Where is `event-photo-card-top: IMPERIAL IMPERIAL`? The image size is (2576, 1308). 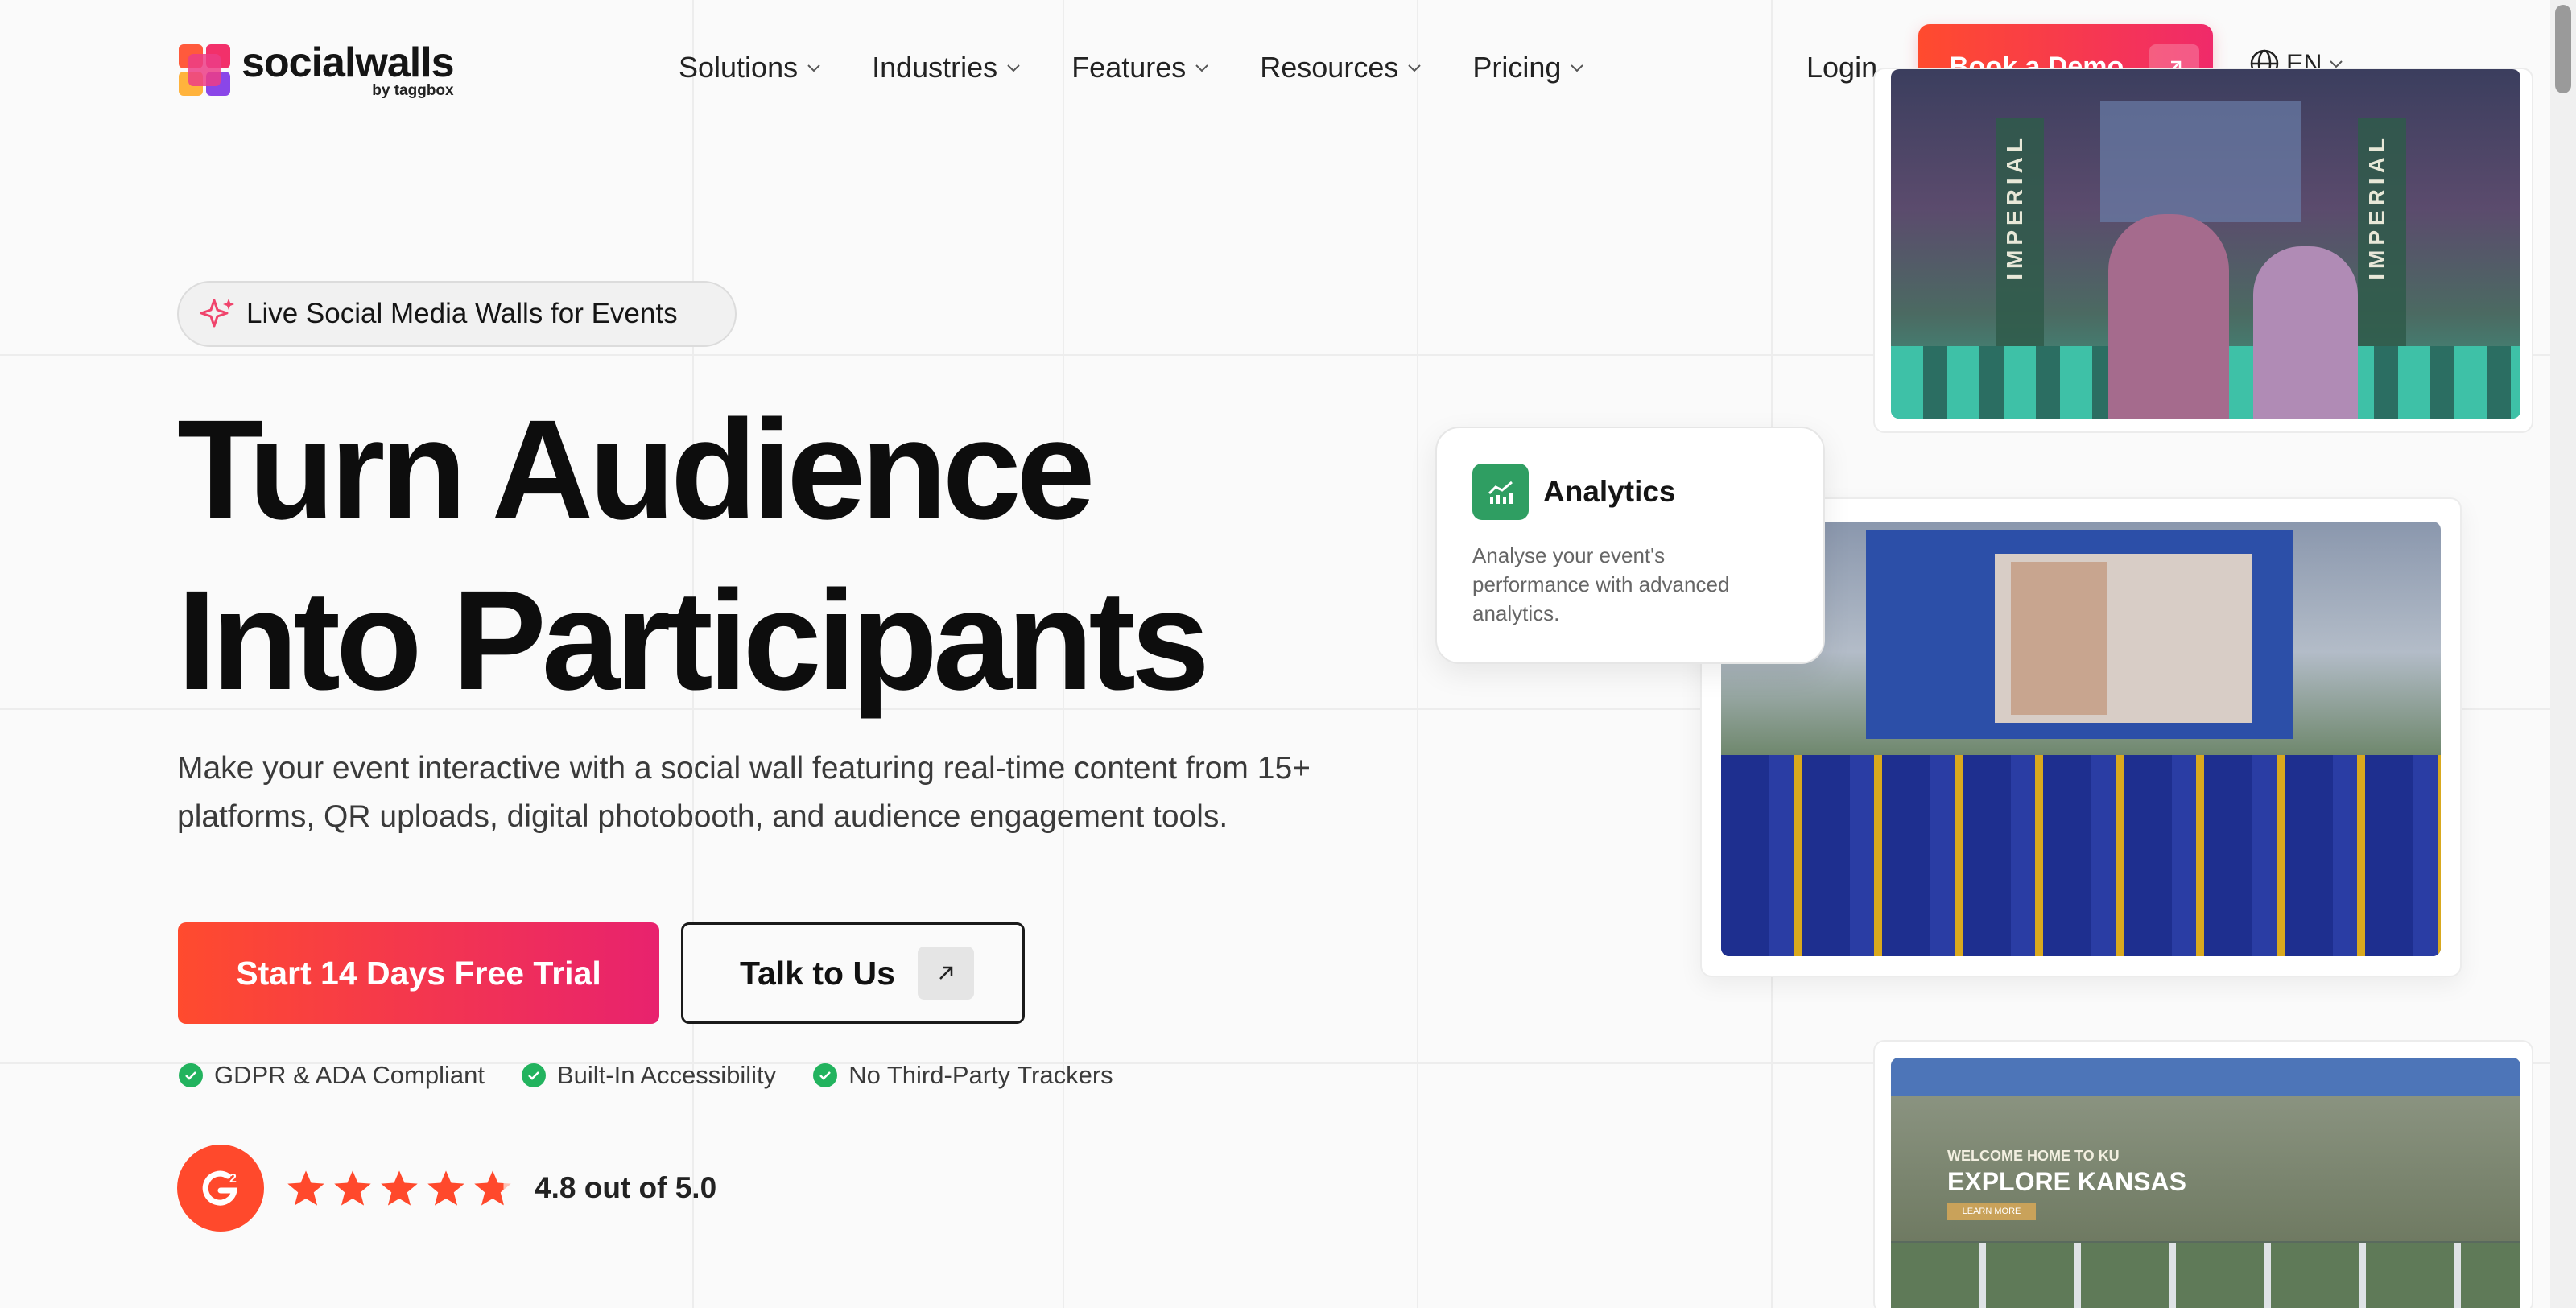 event-photo-card-top: IMPERIAL IMPERIAL is located at coordinates (2203, 251).